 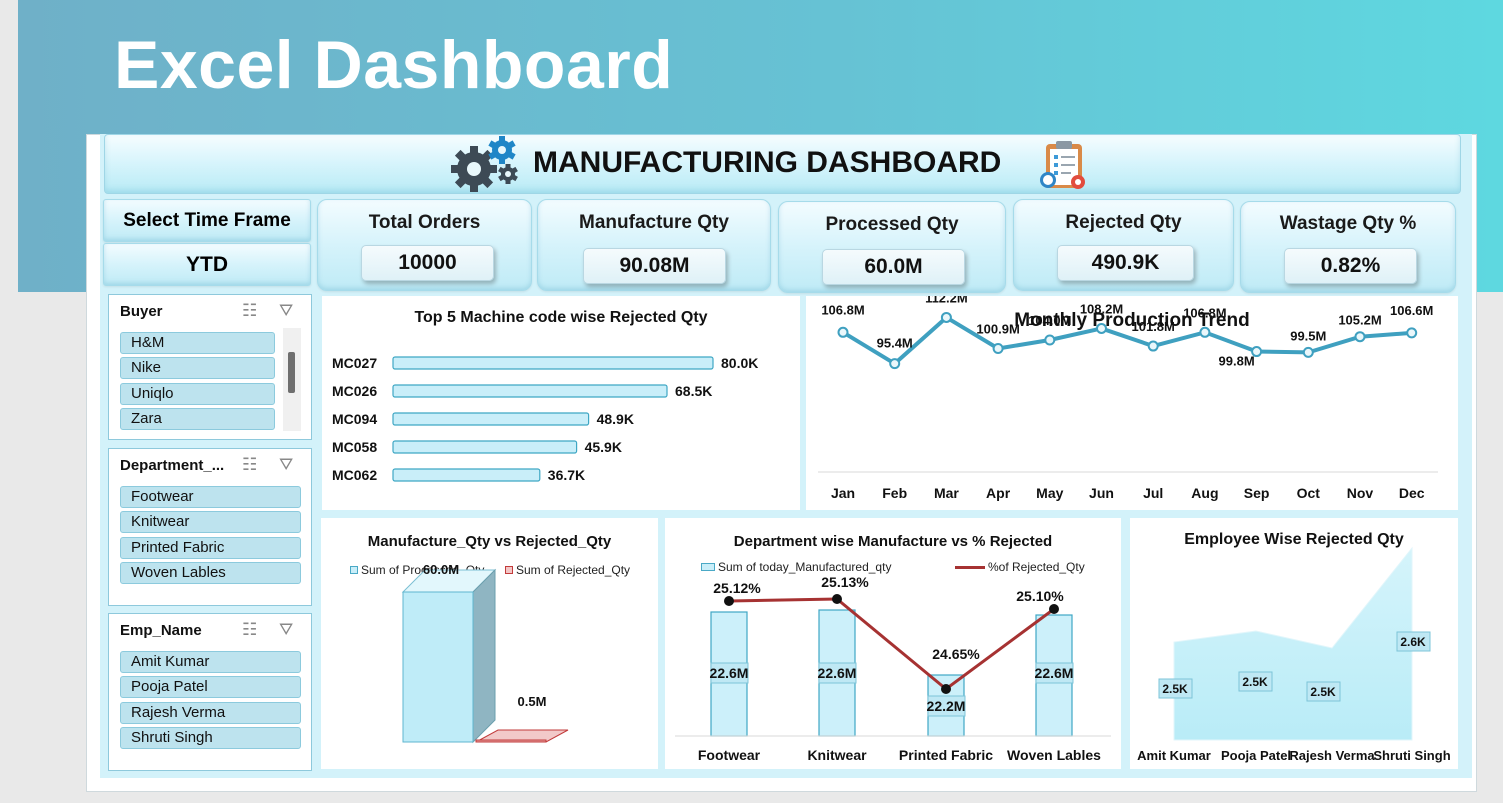 I want to click on kpi-value: 10000, so click(x=427, y=263).